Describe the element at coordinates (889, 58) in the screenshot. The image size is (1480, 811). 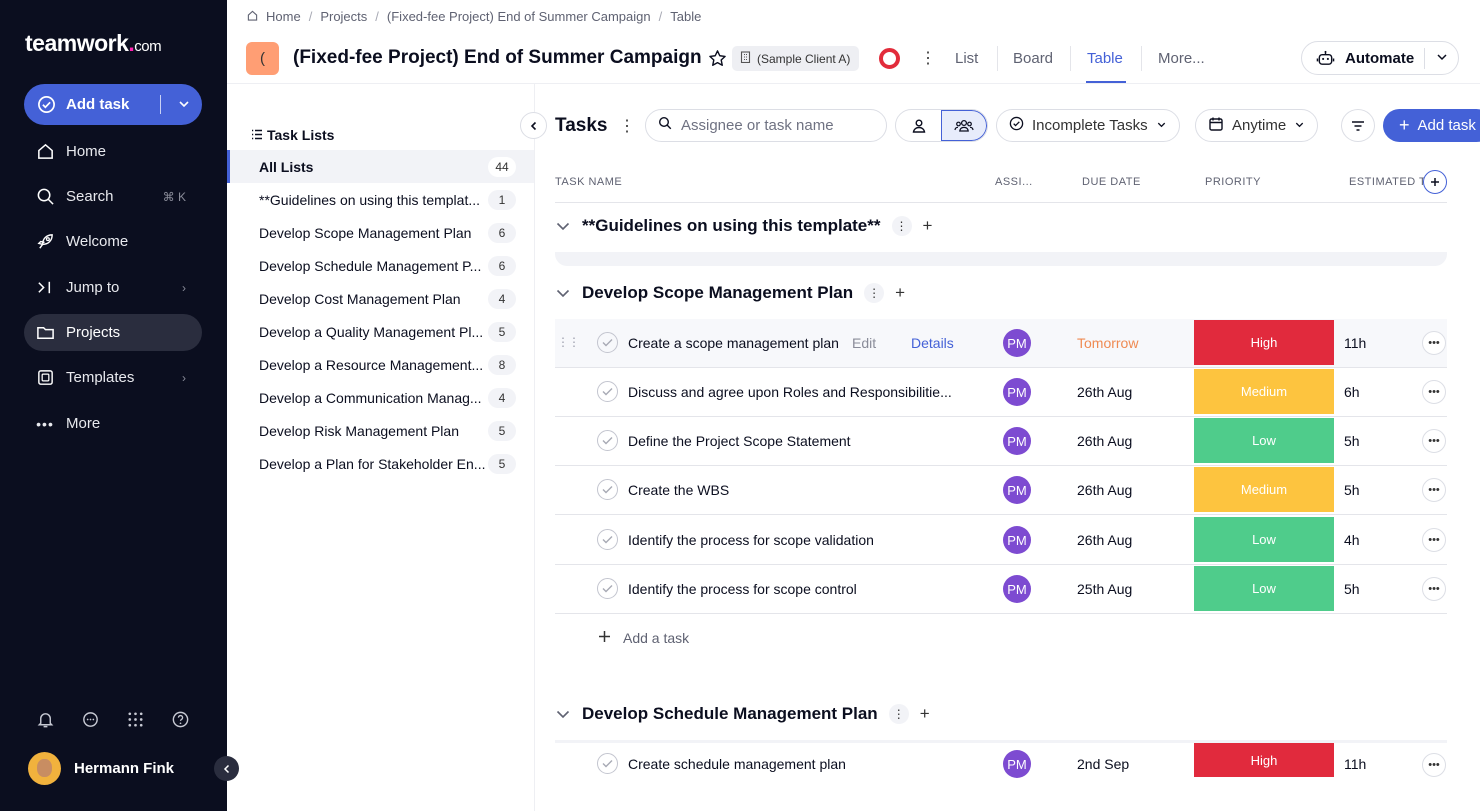
I see `project-status-icon` at that location.